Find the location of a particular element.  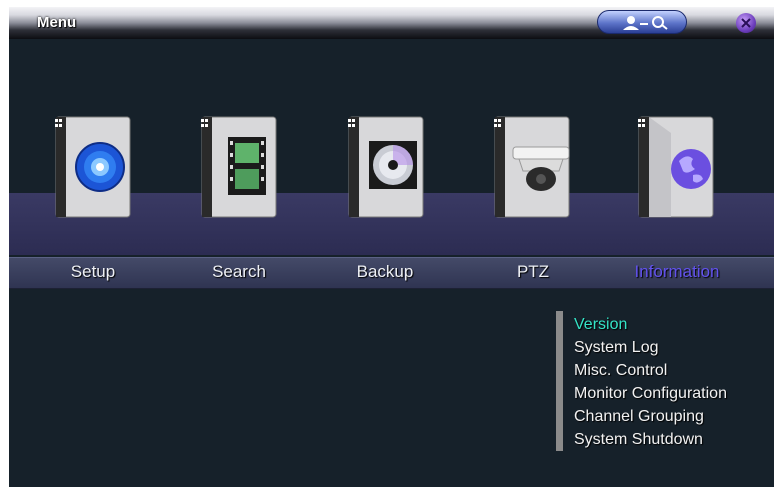

menu-item-ptz is located at coordinates (532, 168).